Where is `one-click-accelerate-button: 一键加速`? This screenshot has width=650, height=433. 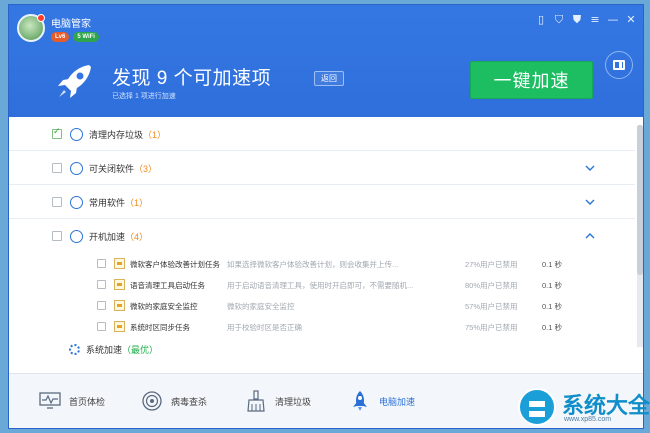
one-click-accelerate-button: 一键加速 is located at coordinates (531, 80).